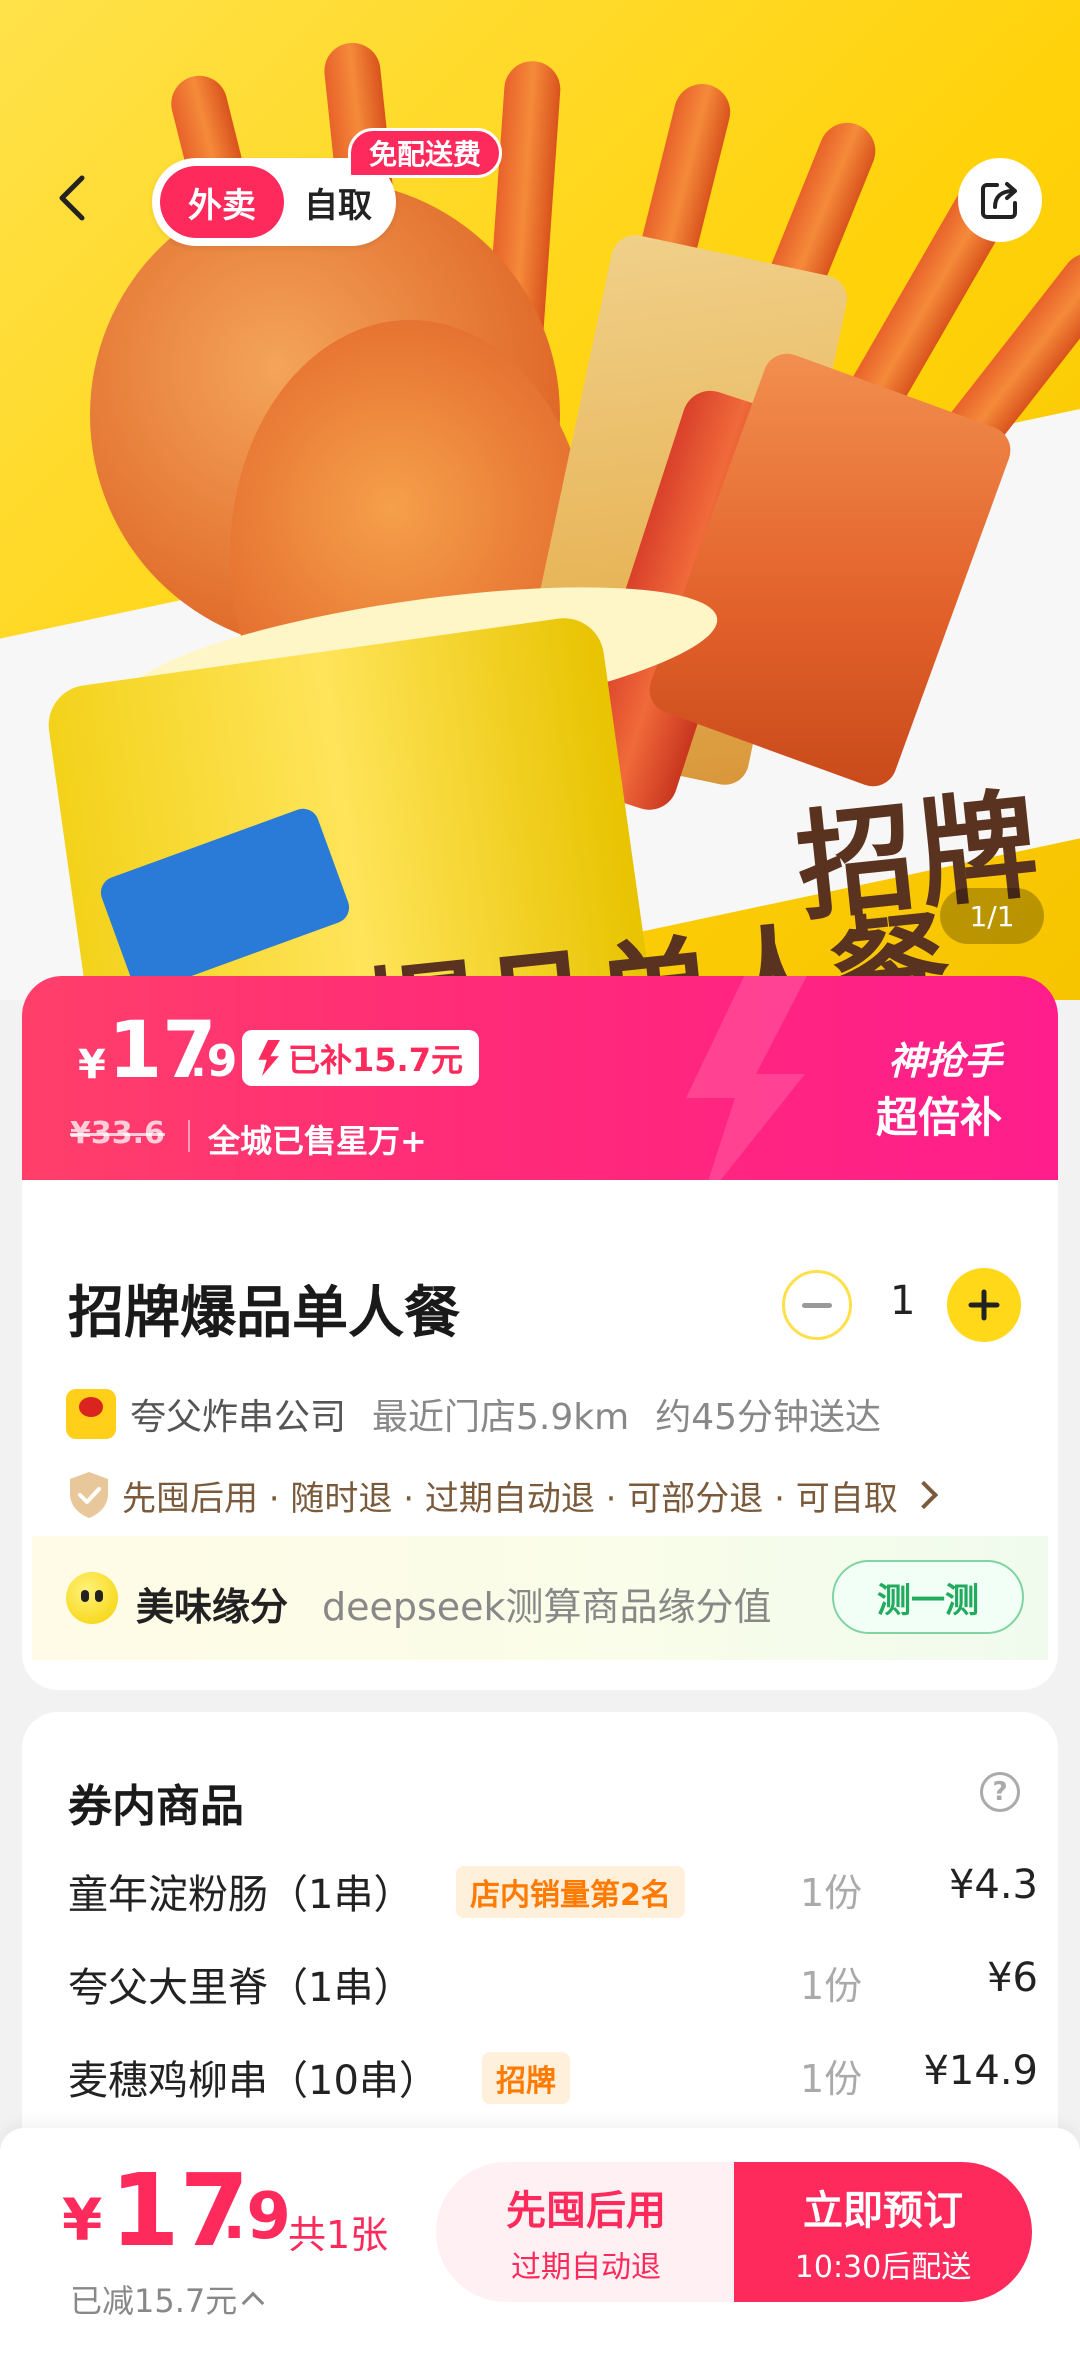  I want to click on sales-rank-badge: 店内销量第2名, so click(570, 1892).